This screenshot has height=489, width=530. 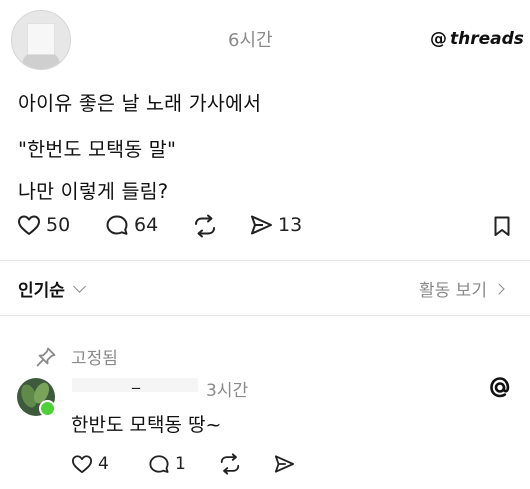 What do you see at coordinates (290, 225) in the screenshot?
I see `share-count: 13` at bounding box center [290, 225].